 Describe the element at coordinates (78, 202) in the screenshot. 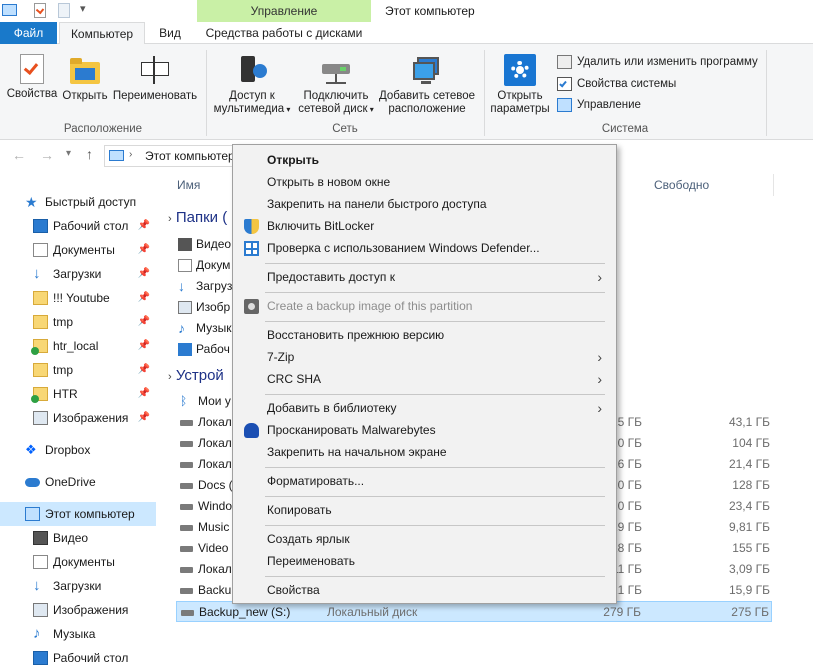

I see `nav-quick-access: ★ Быстрый доступ` at that location.